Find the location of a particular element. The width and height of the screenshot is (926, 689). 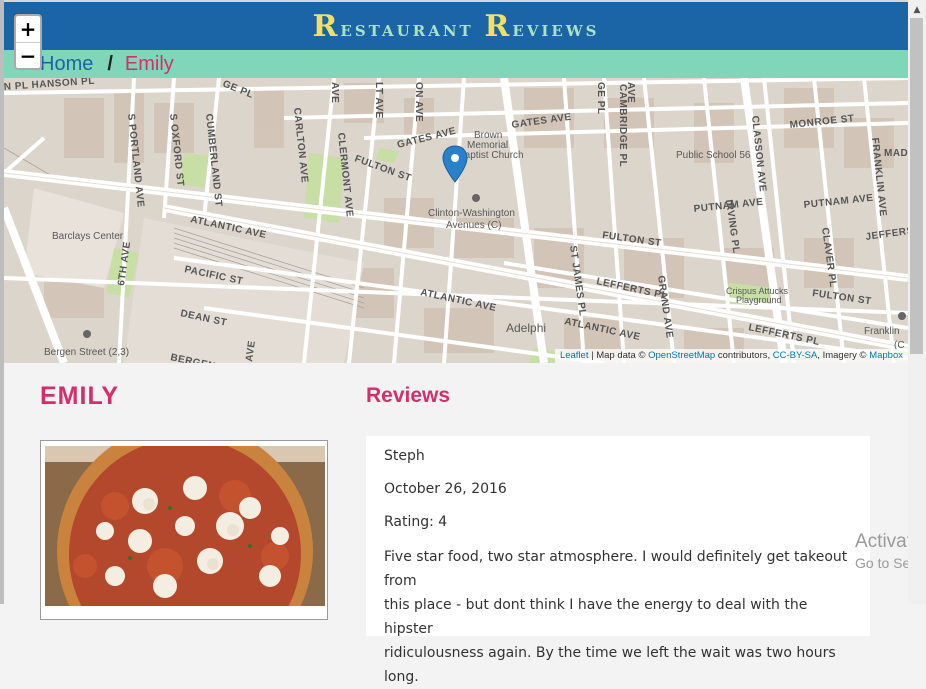

poi-barclays-center: Barclays Center is located at coordinates (88, 236).